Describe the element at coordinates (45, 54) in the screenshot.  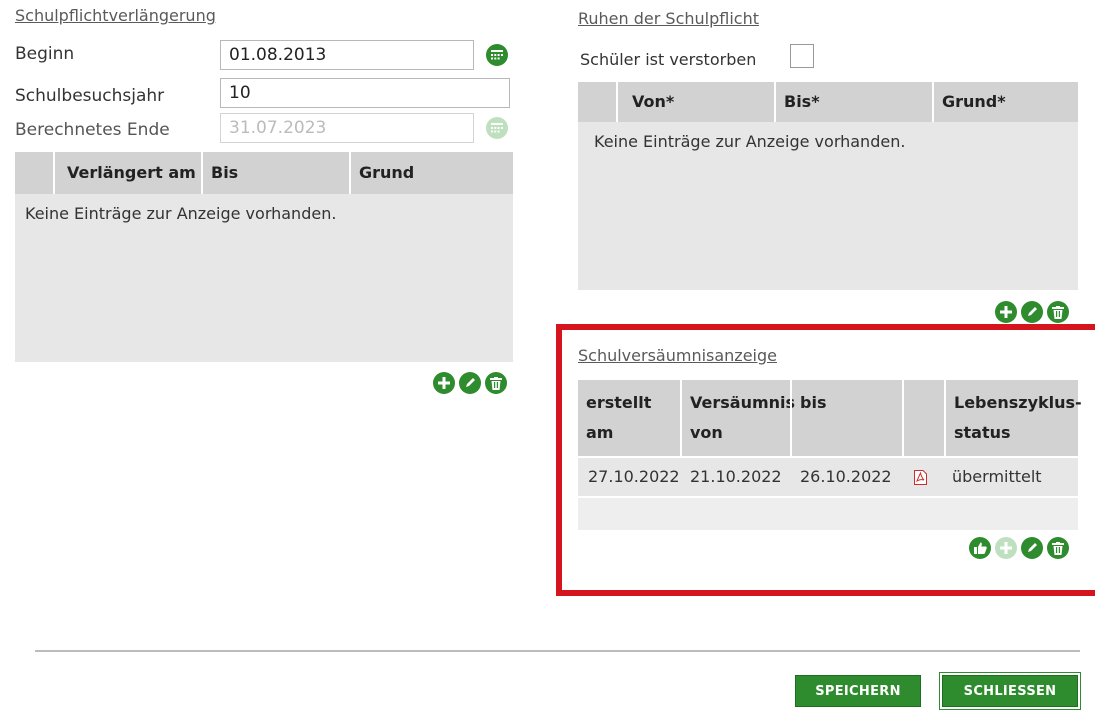
I see `start-label: Beginn` at that location.